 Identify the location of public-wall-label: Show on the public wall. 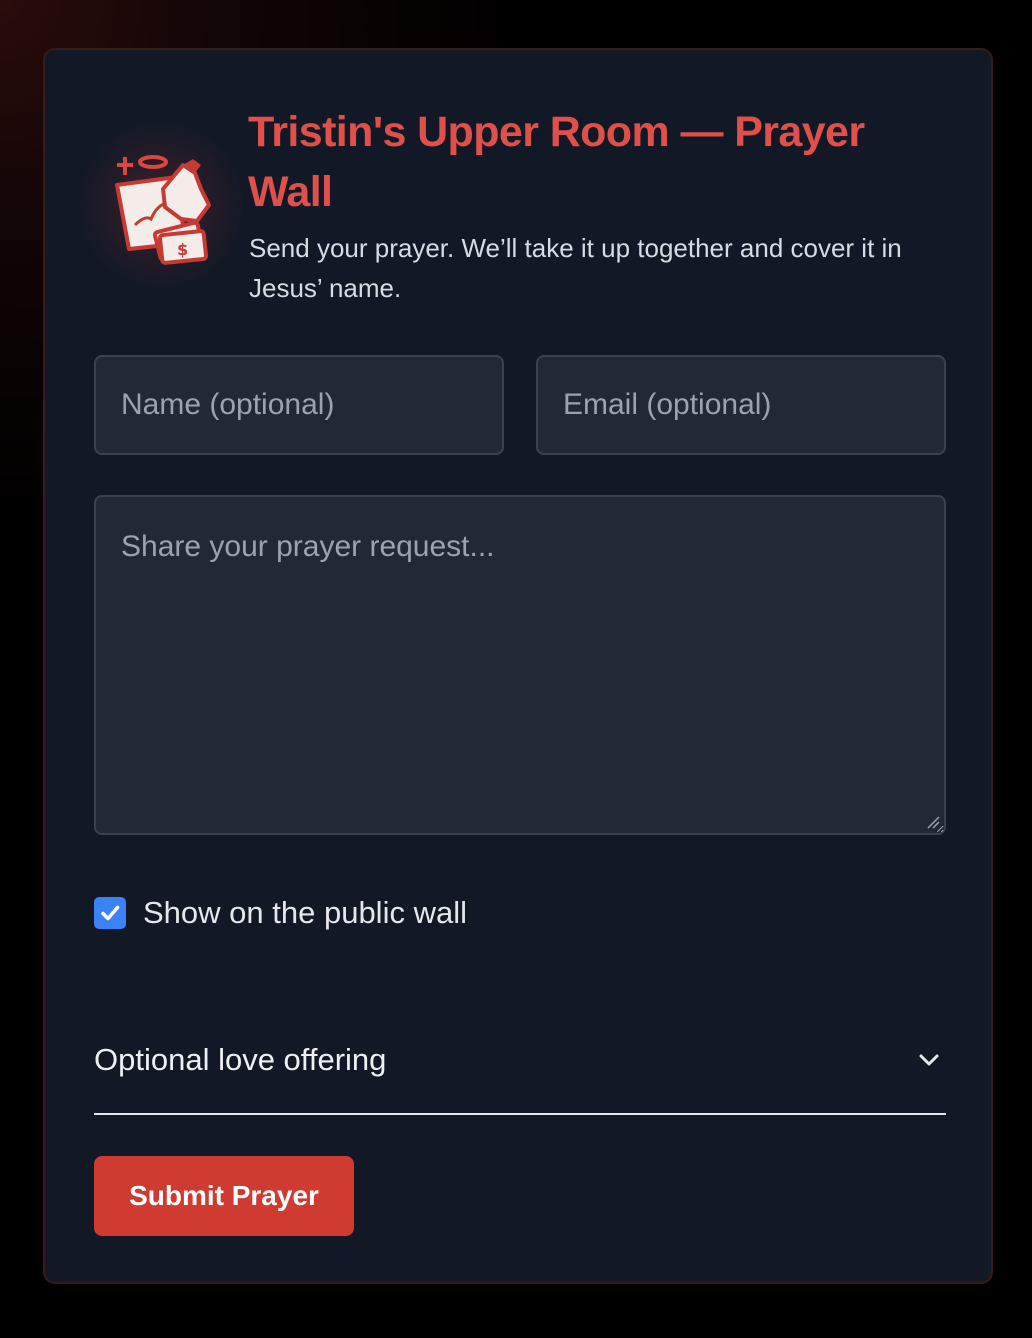
(305, 913).